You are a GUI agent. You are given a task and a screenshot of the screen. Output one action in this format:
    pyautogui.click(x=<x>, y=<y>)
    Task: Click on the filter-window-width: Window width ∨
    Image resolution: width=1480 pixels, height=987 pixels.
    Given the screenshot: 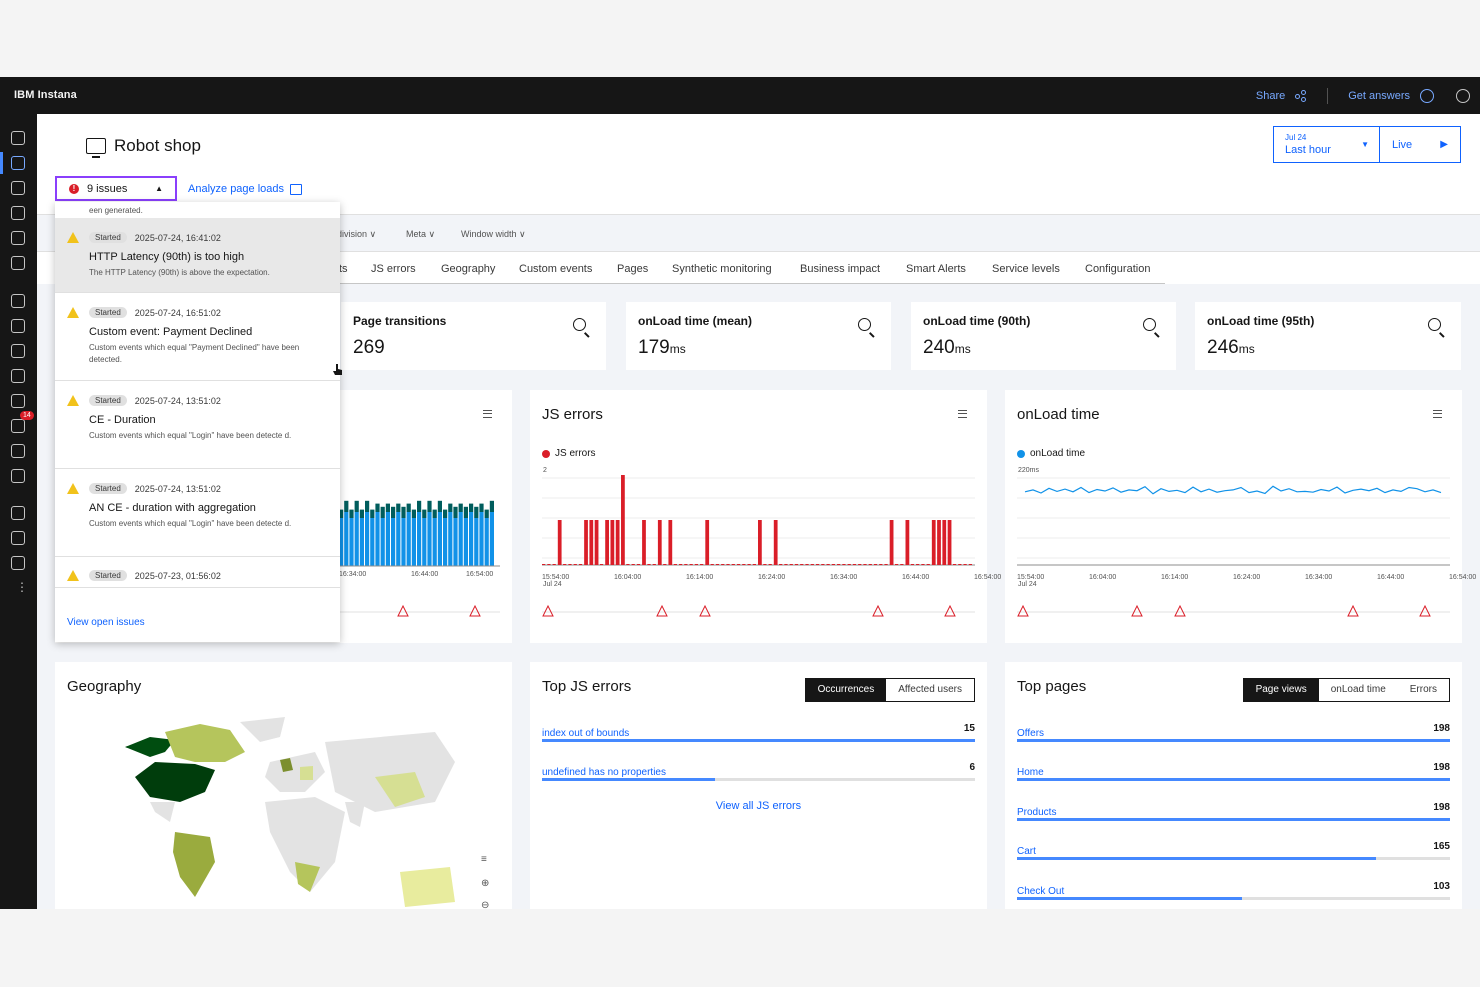 What is the action you would take?
    pyautogui.click(x=493, y=234)
    